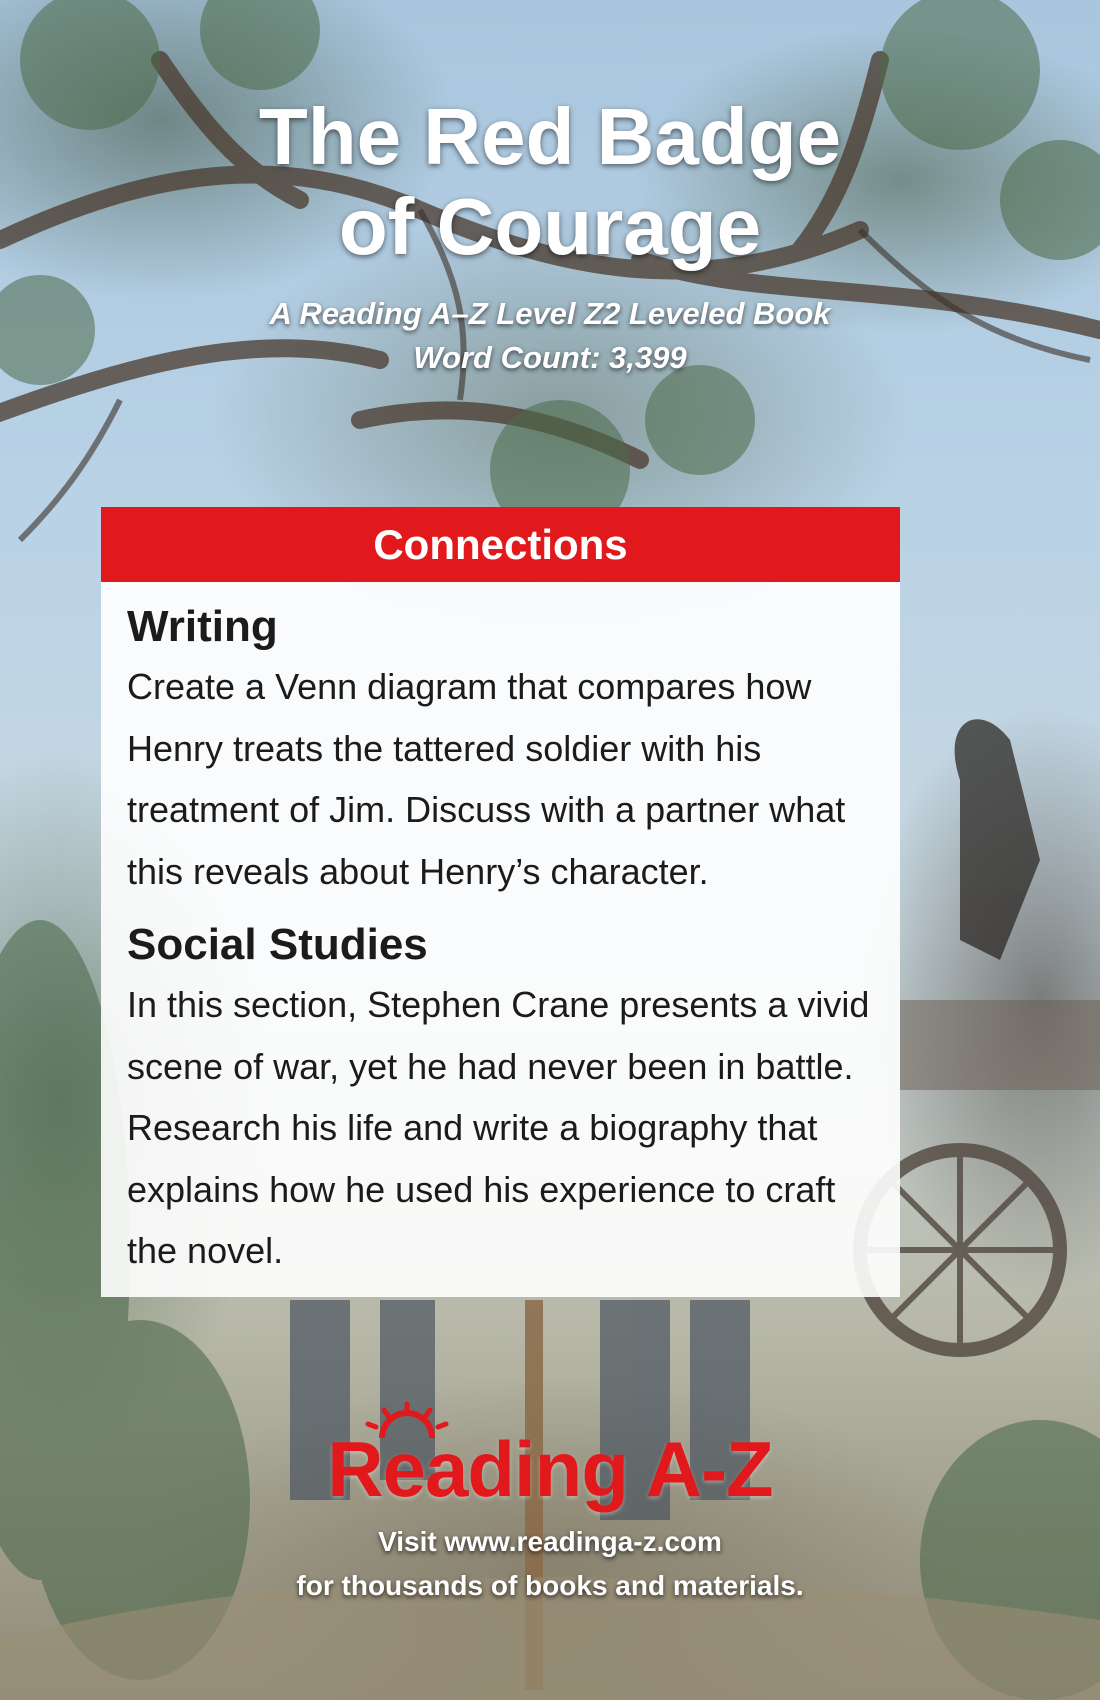 This screenshot has width=1100, height=1700. Describe the element at coordinates (550, 1585) in the screenshot. I see `visit-materials-line: for thousands of books and materials.` at that location.